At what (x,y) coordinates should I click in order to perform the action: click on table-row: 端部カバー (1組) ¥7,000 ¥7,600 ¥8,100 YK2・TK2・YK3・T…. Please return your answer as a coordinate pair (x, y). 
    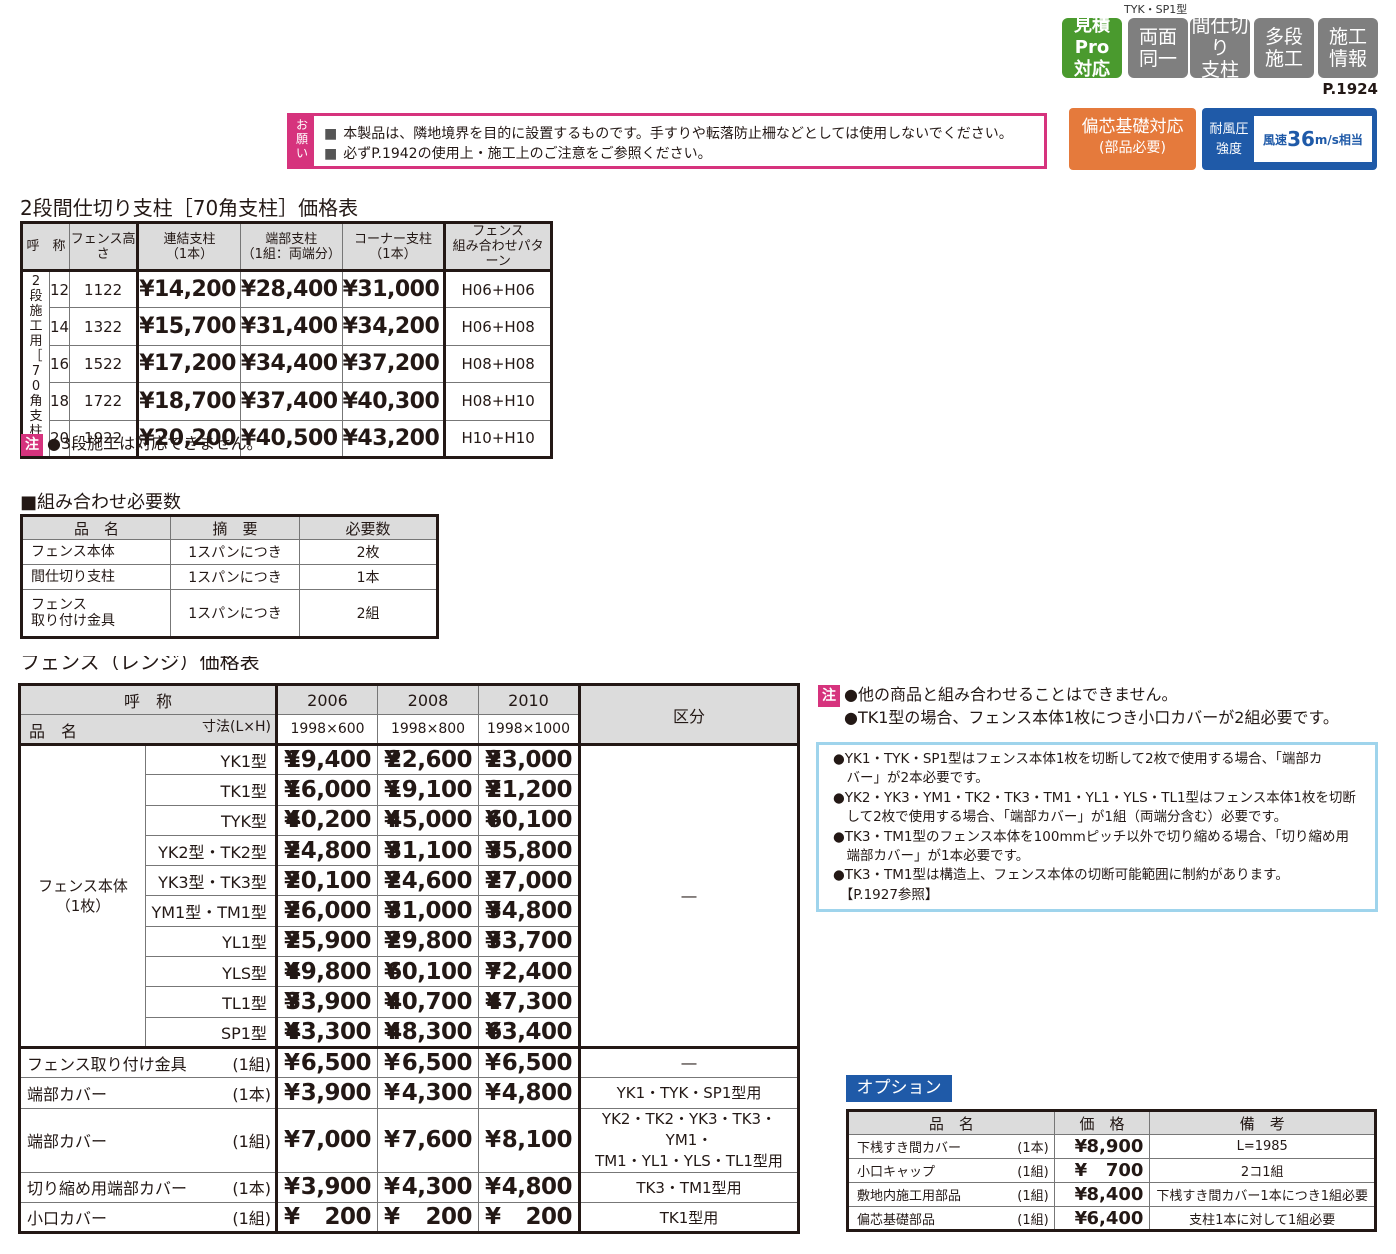
    Looking at the image, I should click on (409, 1140).